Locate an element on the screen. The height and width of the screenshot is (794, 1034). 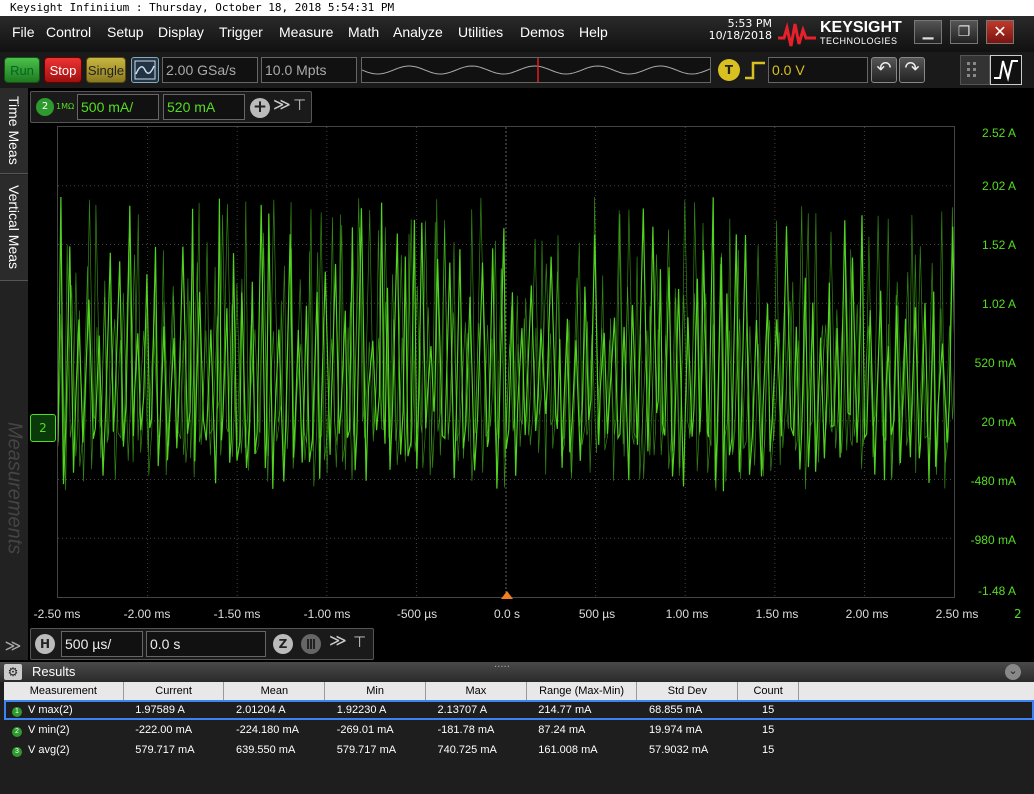
horizontal-scale-field: 500 µs/ is located at coordinates (102, 644).